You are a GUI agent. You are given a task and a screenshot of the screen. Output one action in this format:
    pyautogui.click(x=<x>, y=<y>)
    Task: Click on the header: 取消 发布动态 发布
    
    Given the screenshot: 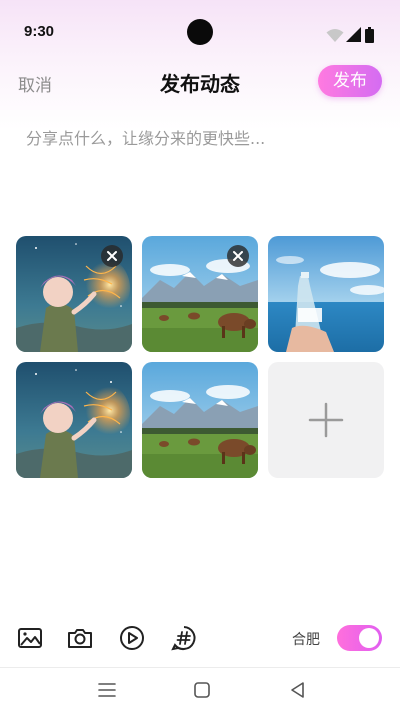 What is the action you would take?
    pyautogui.click(x=200, y=82)
    